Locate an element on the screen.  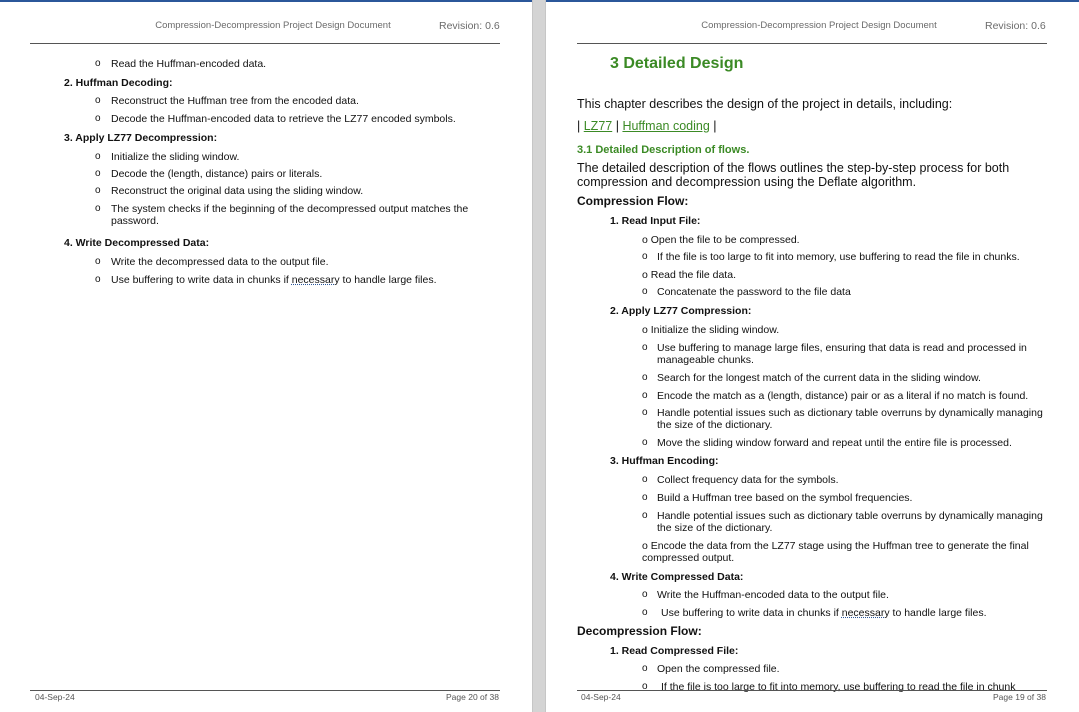
list-item: Open the compressed file. is located at coordinates (718, 669).